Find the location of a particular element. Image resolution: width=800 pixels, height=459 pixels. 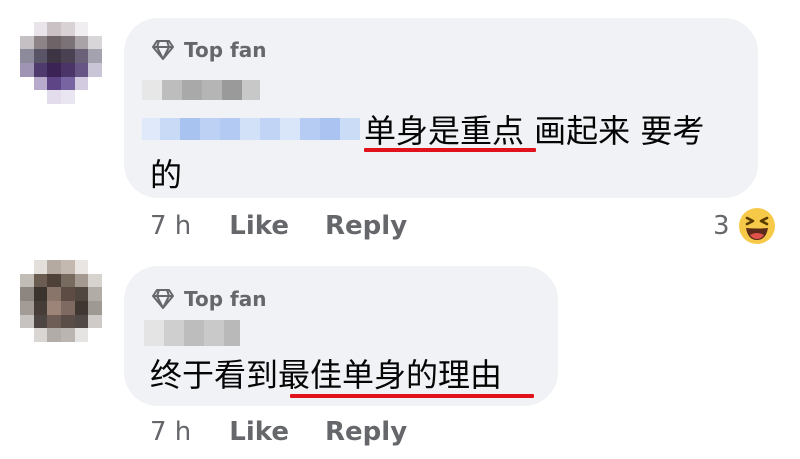

reaction-summary: 3 is located at coordinates (744, 226).